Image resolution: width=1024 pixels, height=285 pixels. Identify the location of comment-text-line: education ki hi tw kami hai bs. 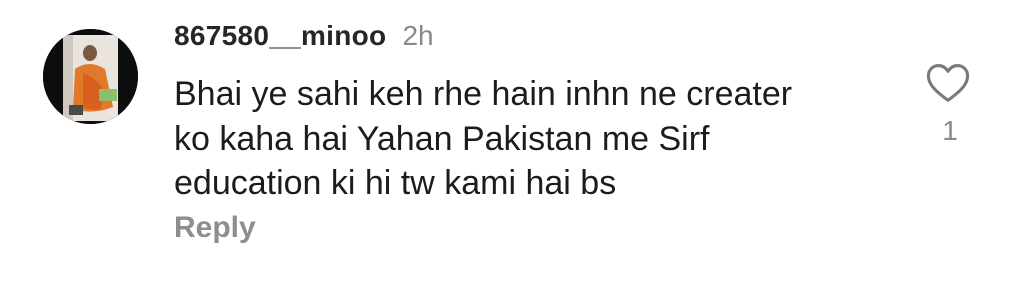
(395, 183).